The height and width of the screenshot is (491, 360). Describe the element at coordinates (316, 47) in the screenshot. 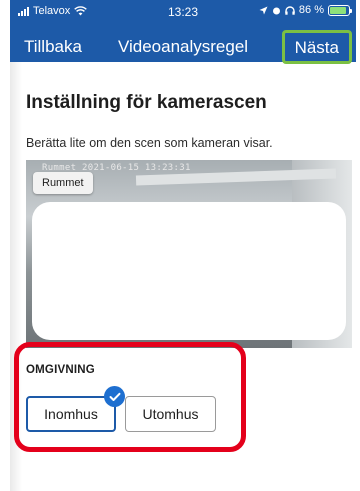

I see `next-button: Nästa` at that location.